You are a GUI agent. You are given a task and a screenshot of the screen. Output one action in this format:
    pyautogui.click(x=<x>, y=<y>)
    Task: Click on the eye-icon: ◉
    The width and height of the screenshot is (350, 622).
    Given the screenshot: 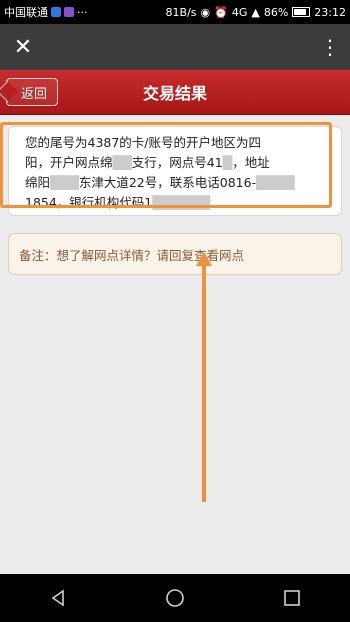 What is the action you would take?
    pyautogui.click(x=205, y=12)
    